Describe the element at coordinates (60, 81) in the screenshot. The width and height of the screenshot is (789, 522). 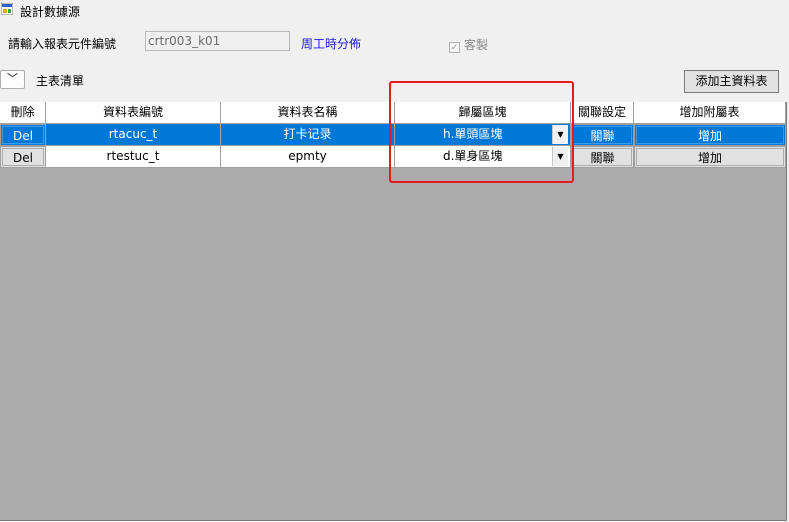
I see `main-table-list-label: 主表清單` at that location.